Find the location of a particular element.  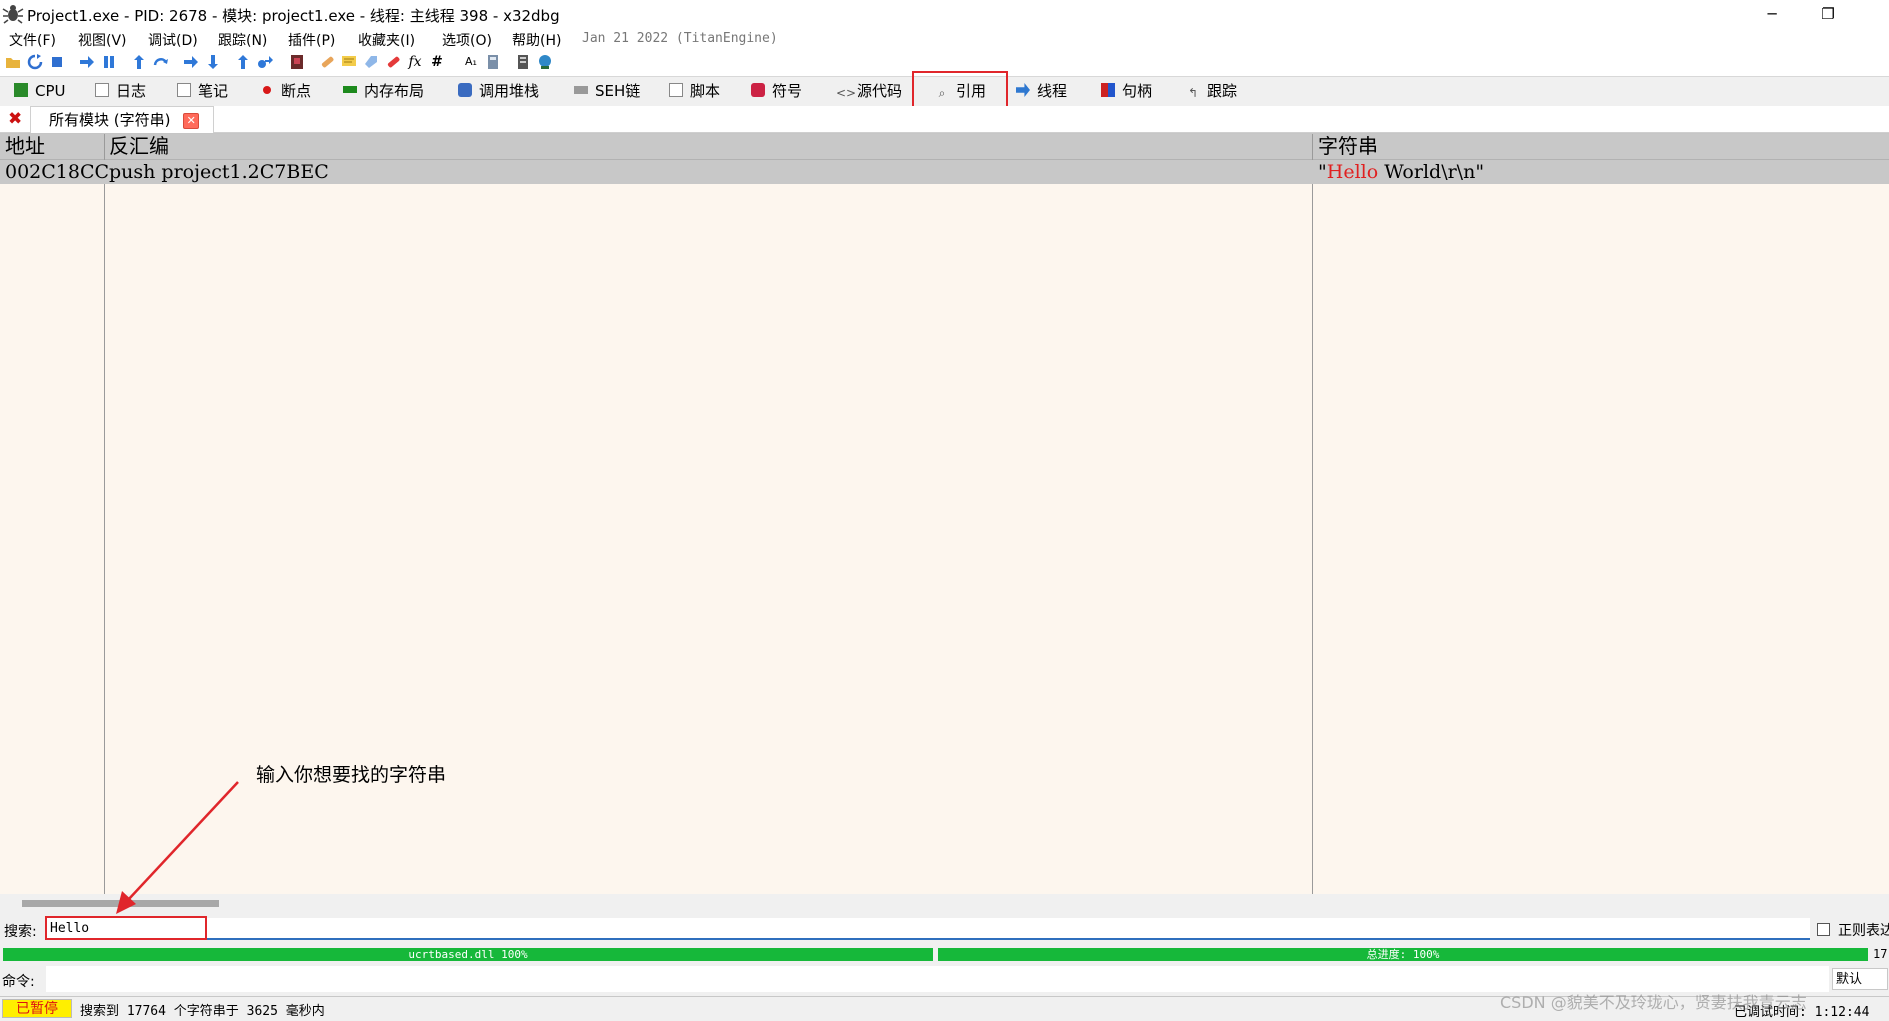

tab-notes: 笔记 is located at coordinates (202, 91).